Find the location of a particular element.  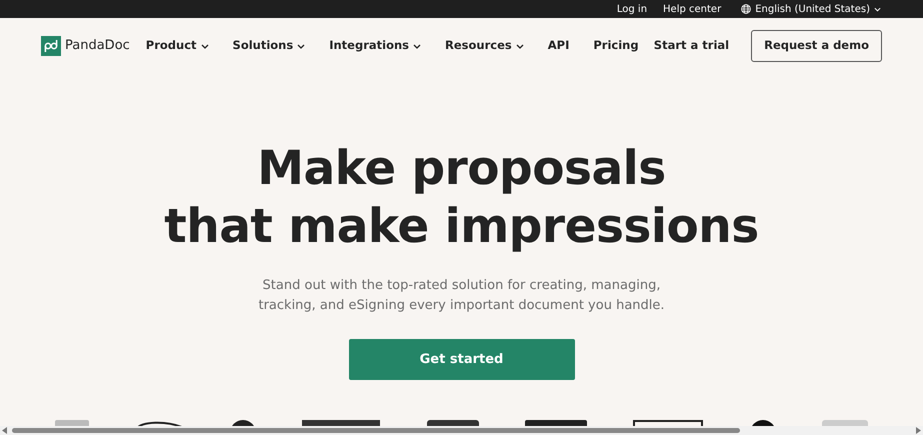

get-started-button: Get started is located at coordinates (461, 359).